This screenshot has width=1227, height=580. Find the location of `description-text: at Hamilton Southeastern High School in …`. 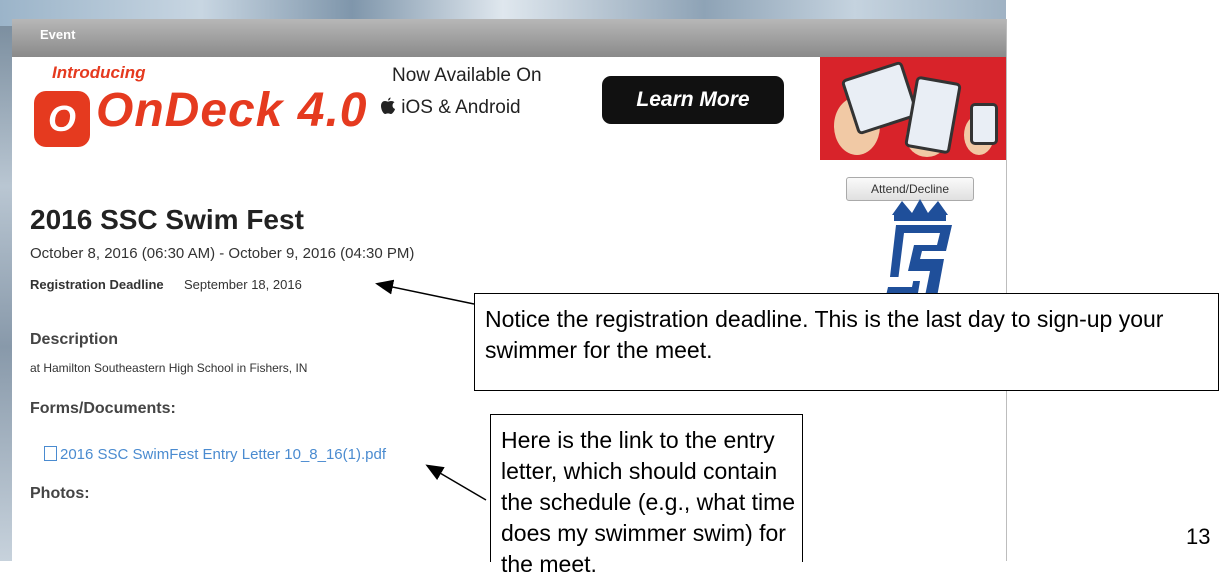

description-text: at Hamilton Southeastern High School in … is located at coordinates (169, 368).